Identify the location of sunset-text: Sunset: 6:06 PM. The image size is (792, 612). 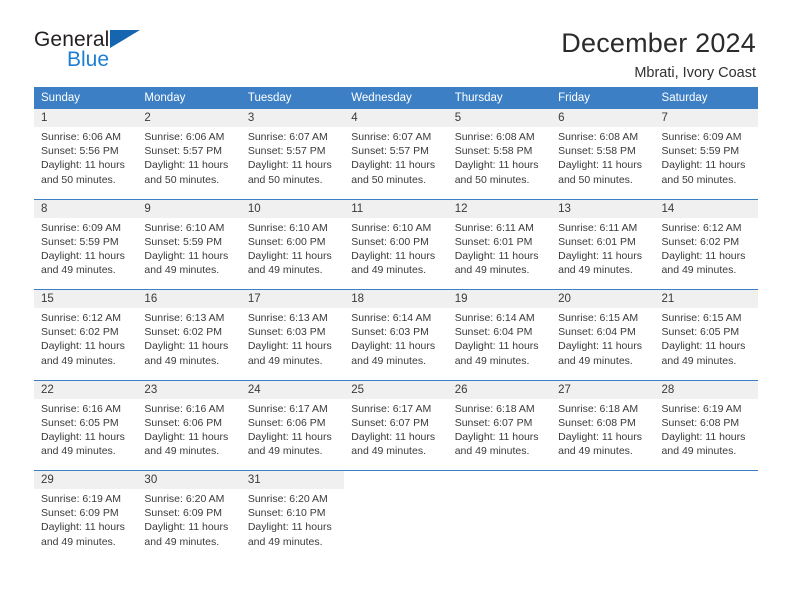
(286, 422).